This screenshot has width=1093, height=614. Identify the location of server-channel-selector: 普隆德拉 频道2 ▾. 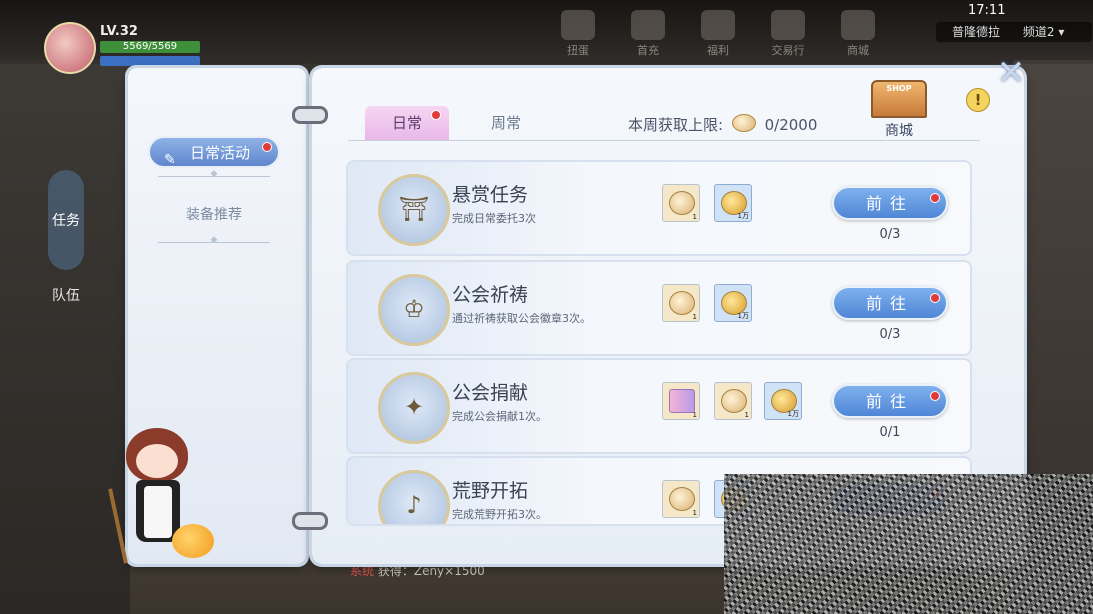
(1014, 32).